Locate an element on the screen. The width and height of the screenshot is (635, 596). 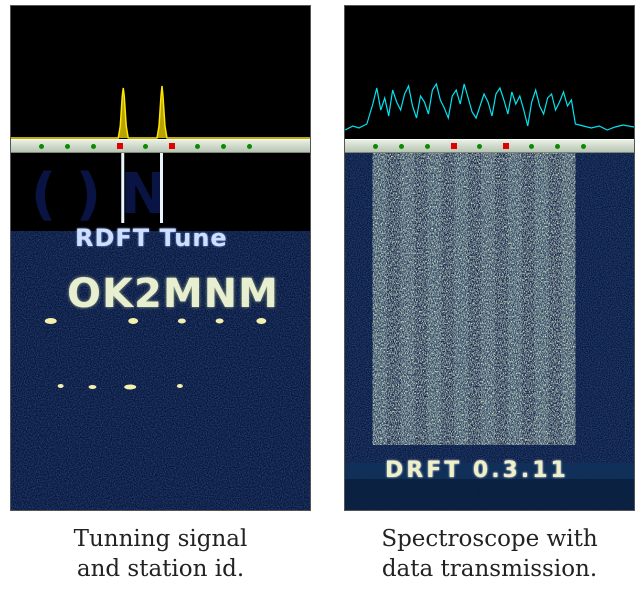
caption-right: Spectroscope with data transmission. is located at coordinates (489, 554).